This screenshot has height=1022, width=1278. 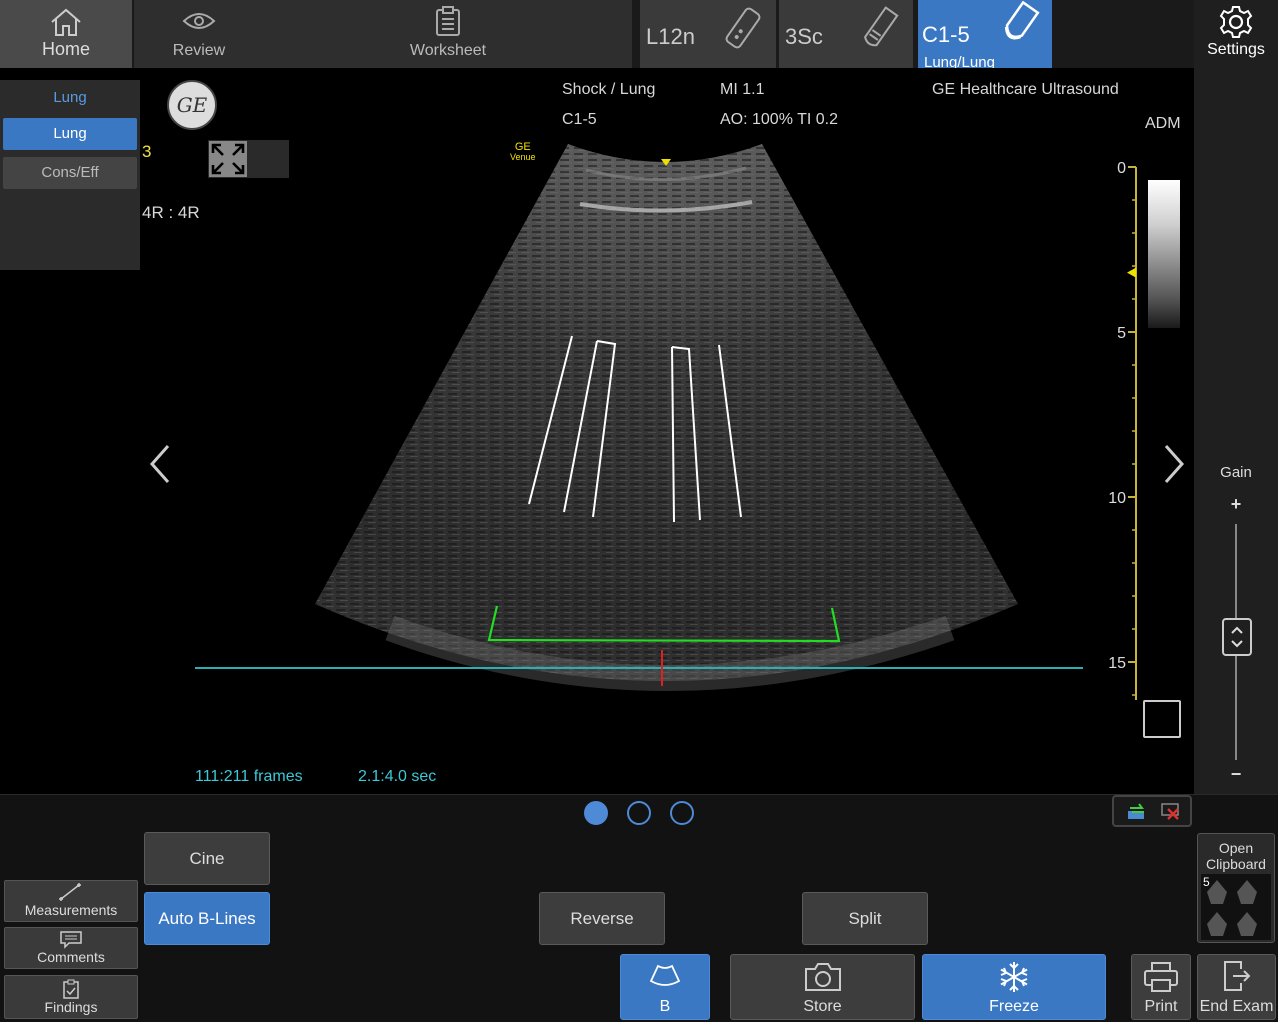 What do you see at coordinates (71, 957) in the screenshot?
I see `comments-label: Comments` at bounding box center [71, 957].